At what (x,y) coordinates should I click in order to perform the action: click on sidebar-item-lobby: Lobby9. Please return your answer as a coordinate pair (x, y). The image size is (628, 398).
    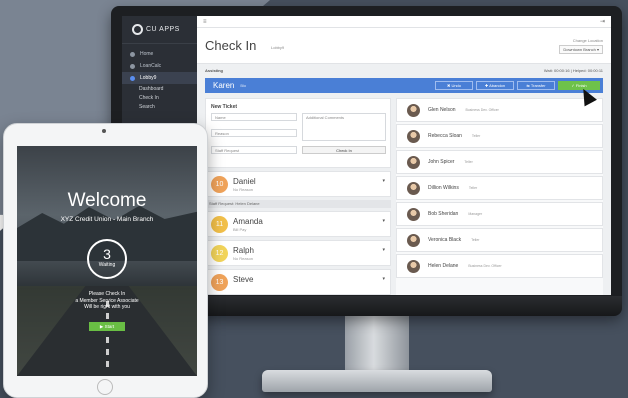
    Looking at the image, I should click on (159, 78).